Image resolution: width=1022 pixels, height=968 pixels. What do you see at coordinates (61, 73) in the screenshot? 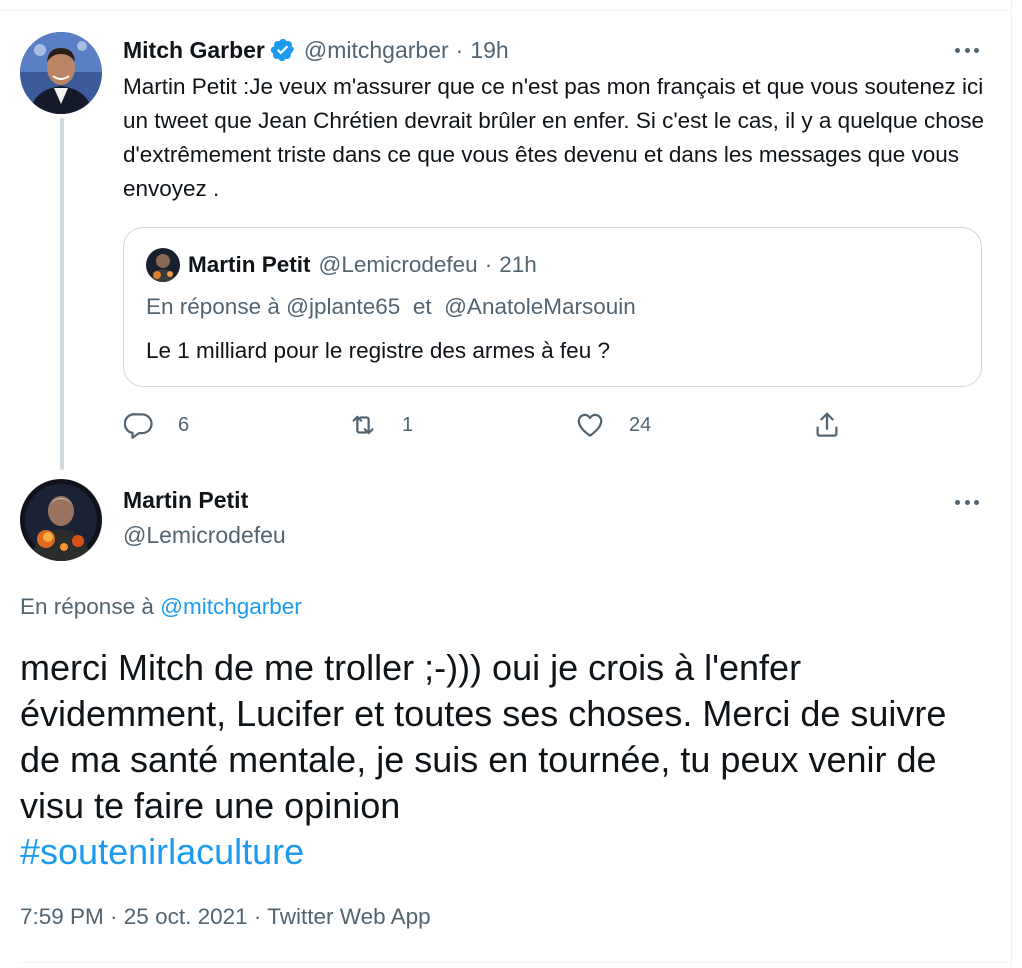
I see `avatar-mitch-garber` at bounding box center [61, 73].